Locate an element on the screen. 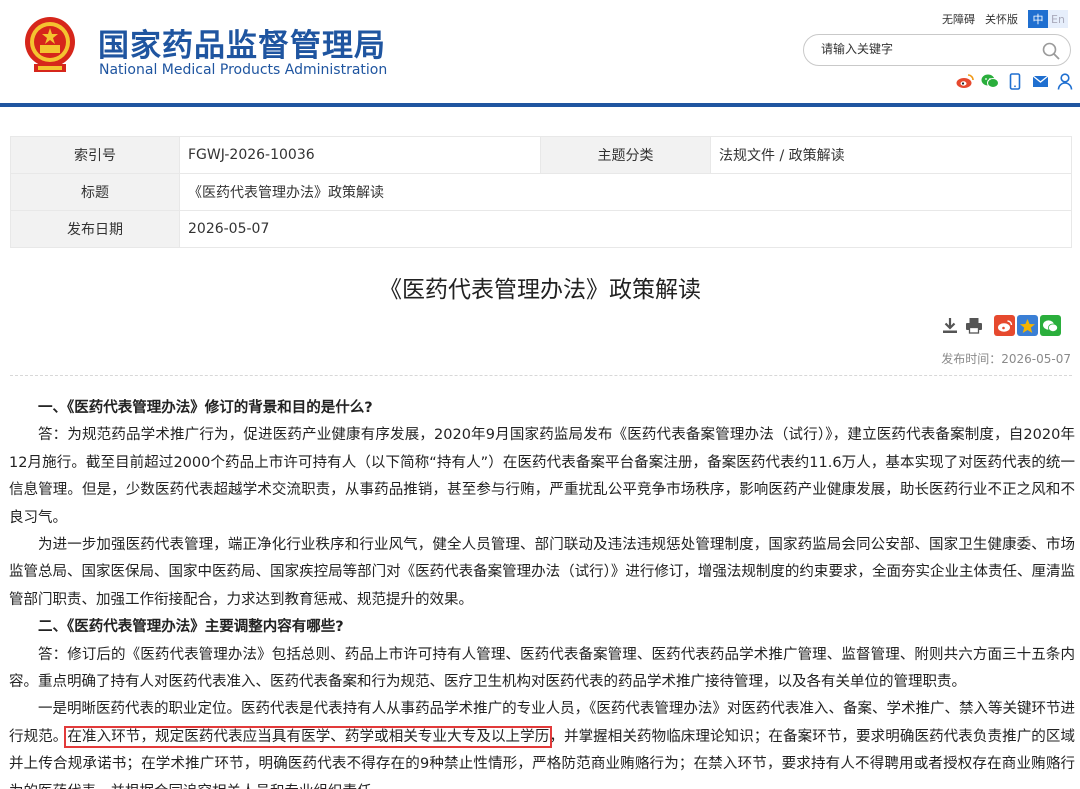 Image resolution: width=1080 pixels, height=789 pixels. article-toolbar is located at coordinates (1001, 325).